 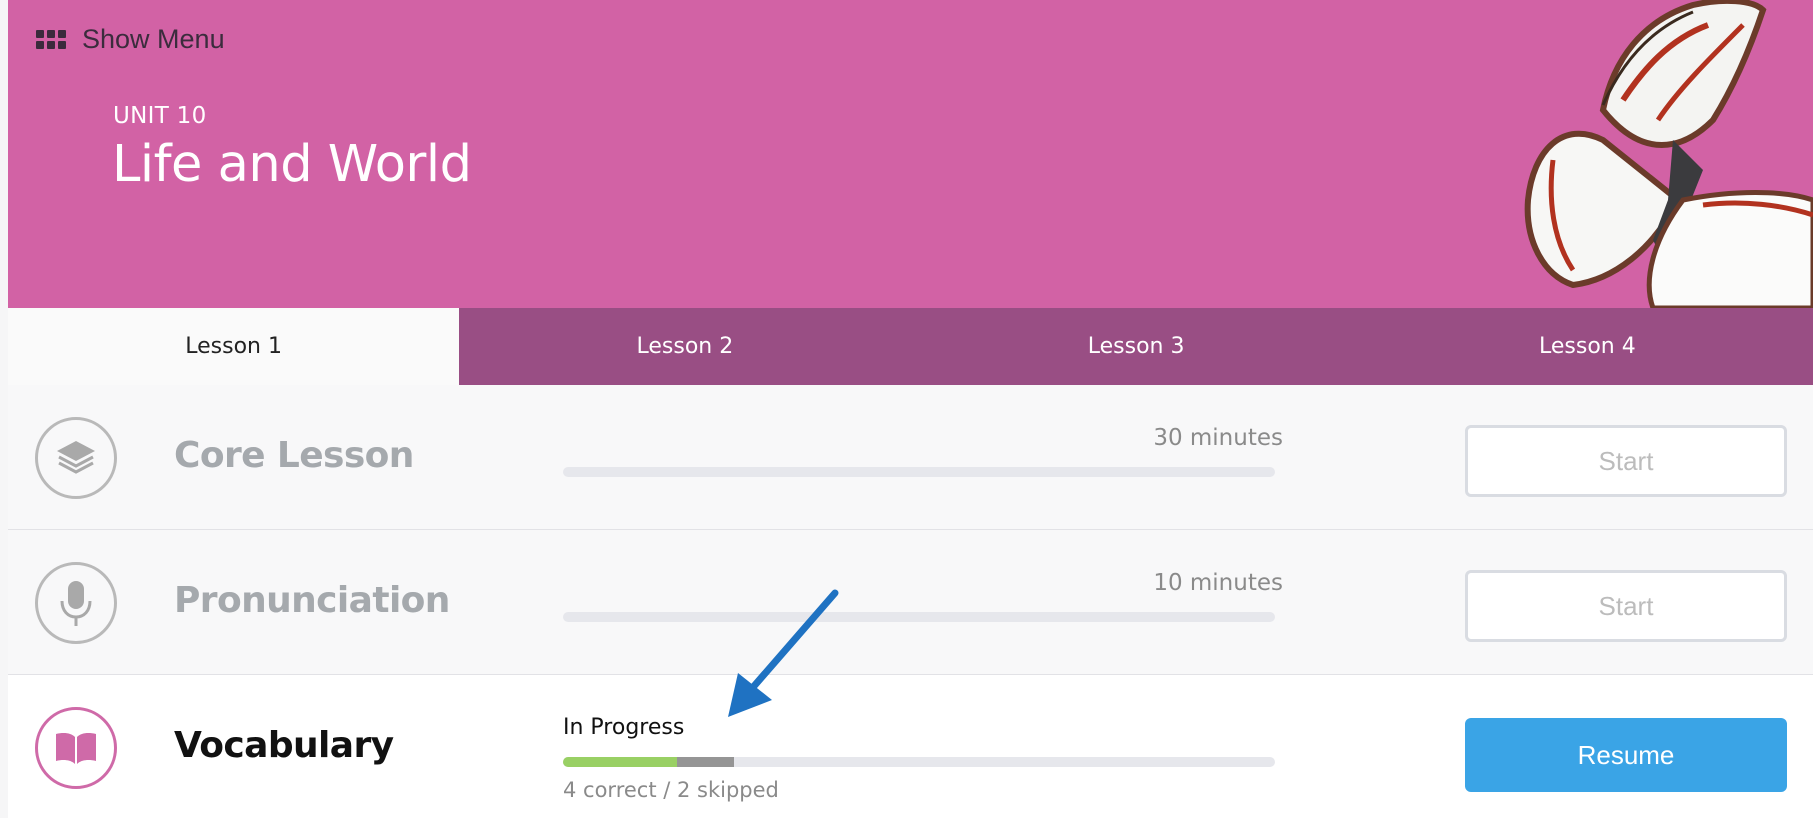 I want to click on show-menu-label: Show Menu, so click(x=153, y=39).